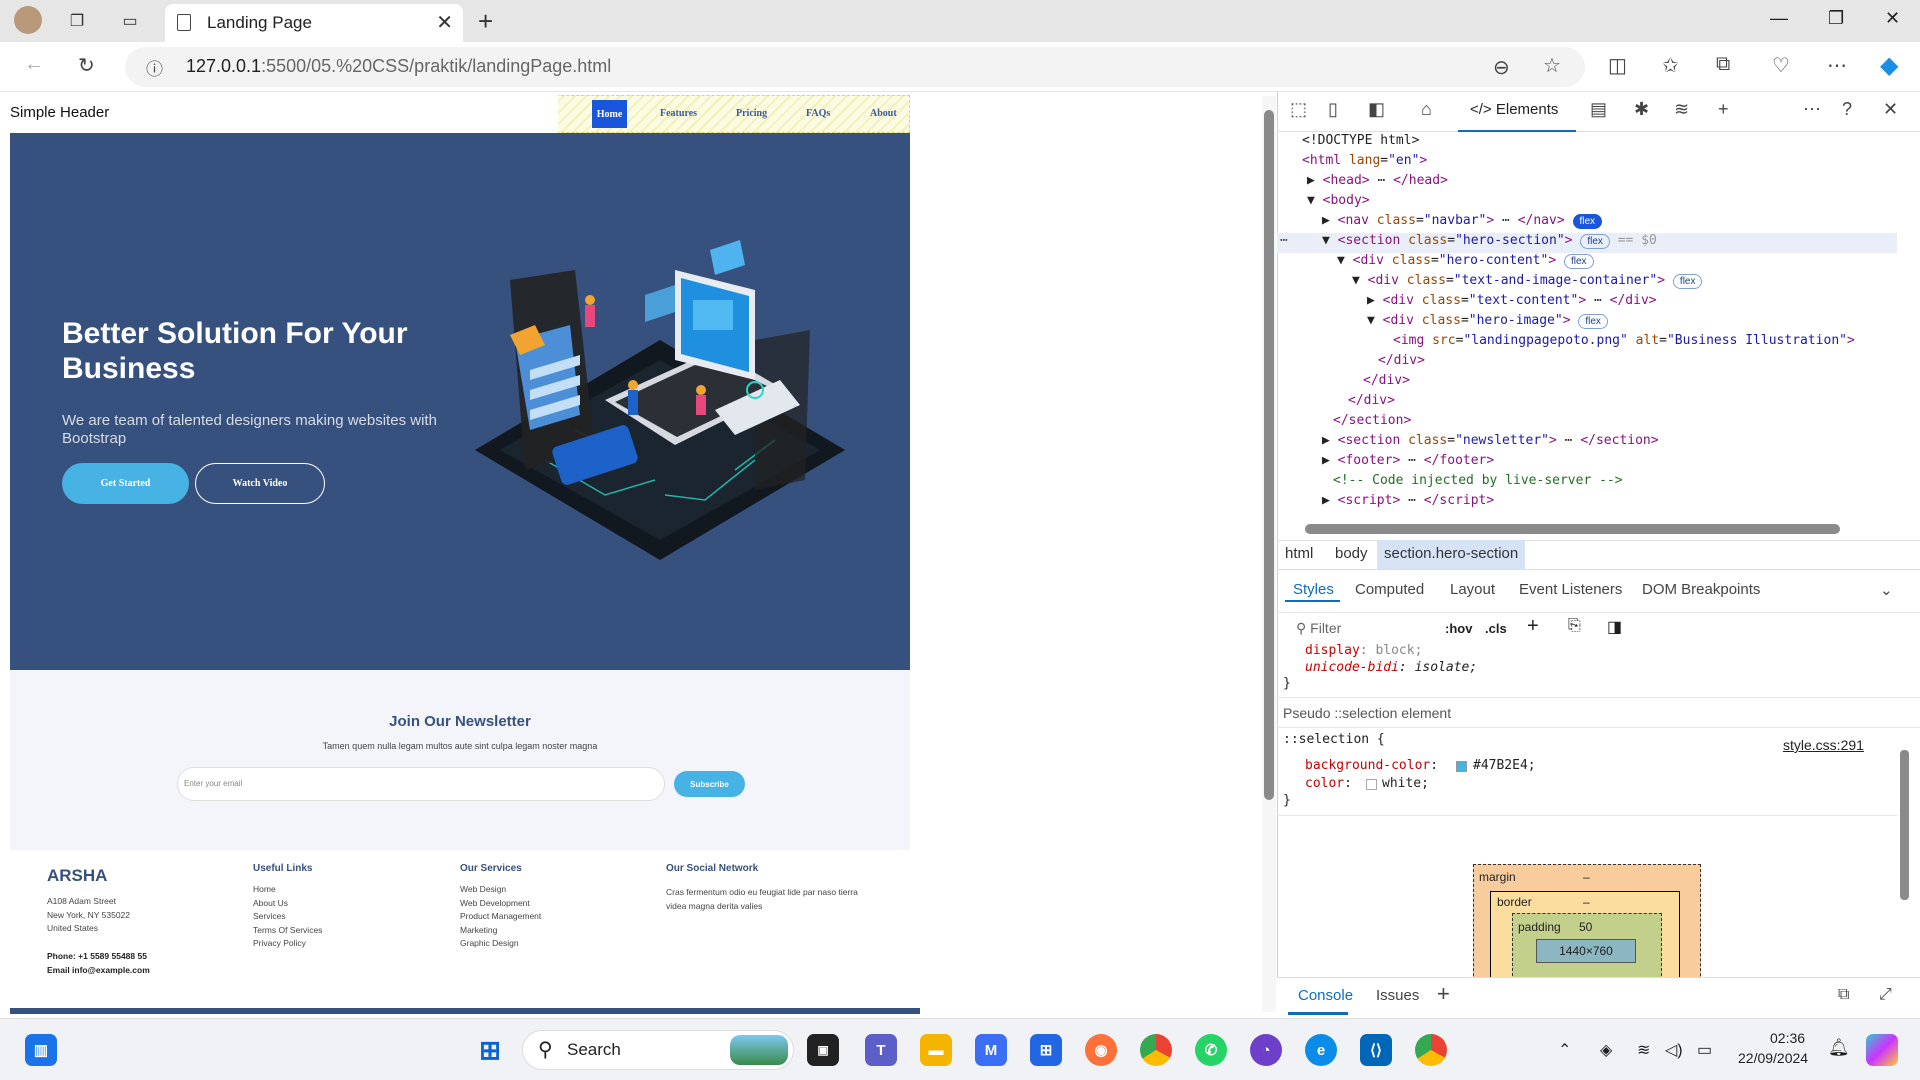 The image size is (1920, 1080). What do you see at coordinates (1643, 1050) in the screenshot?
I see `wifi-icon: ≋` at bounding box center [1643, 1050].